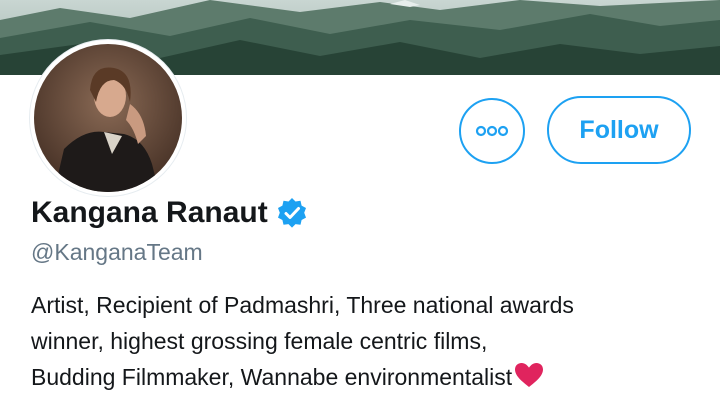  Describe the element at coordinates (149, 212) in the screenshot. I see `profile-display-name: Kangana Ranaut` at that location.